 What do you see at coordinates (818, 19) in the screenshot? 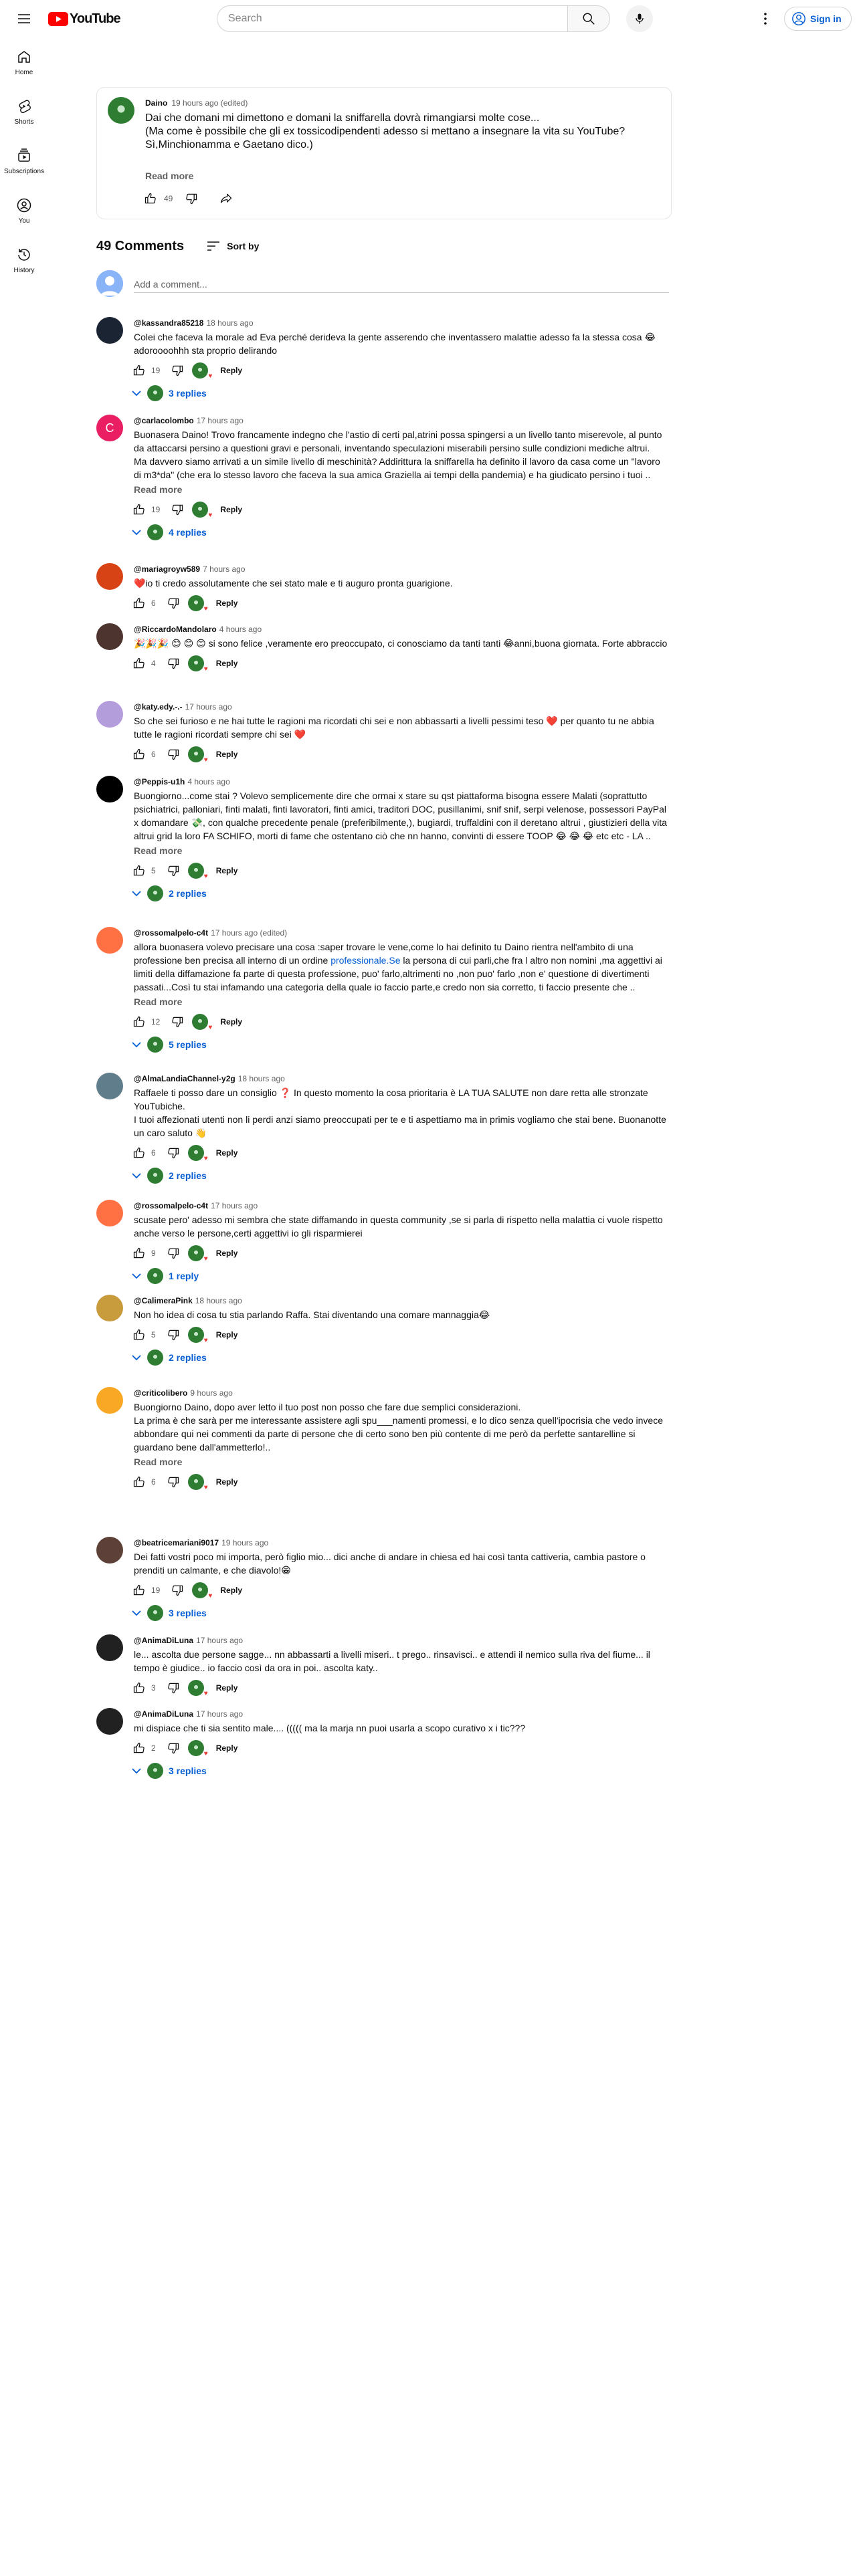
I see `sign-in-button: Sign in` at bounding box center [818, 19].